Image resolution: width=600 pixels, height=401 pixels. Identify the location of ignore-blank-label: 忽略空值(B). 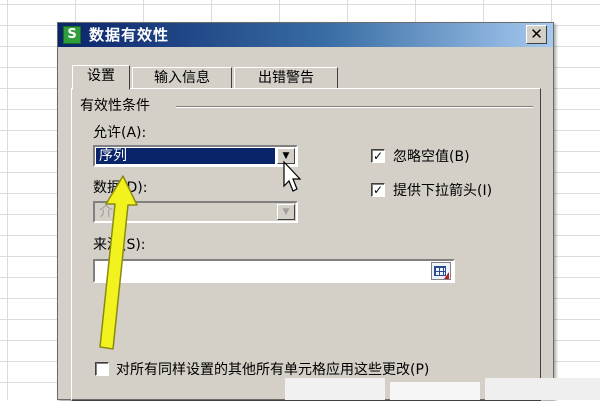
(431, 157).